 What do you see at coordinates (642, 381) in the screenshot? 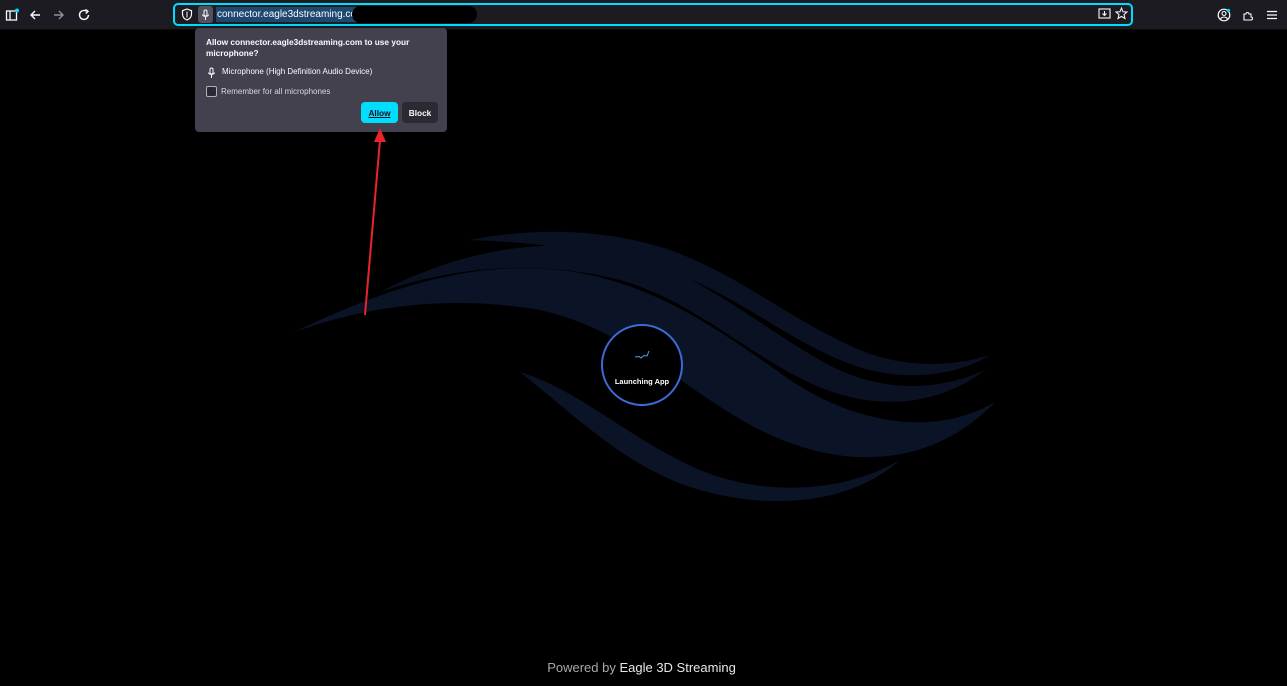
I see `loading-text: Launching App` at bounding box center [642, 381].